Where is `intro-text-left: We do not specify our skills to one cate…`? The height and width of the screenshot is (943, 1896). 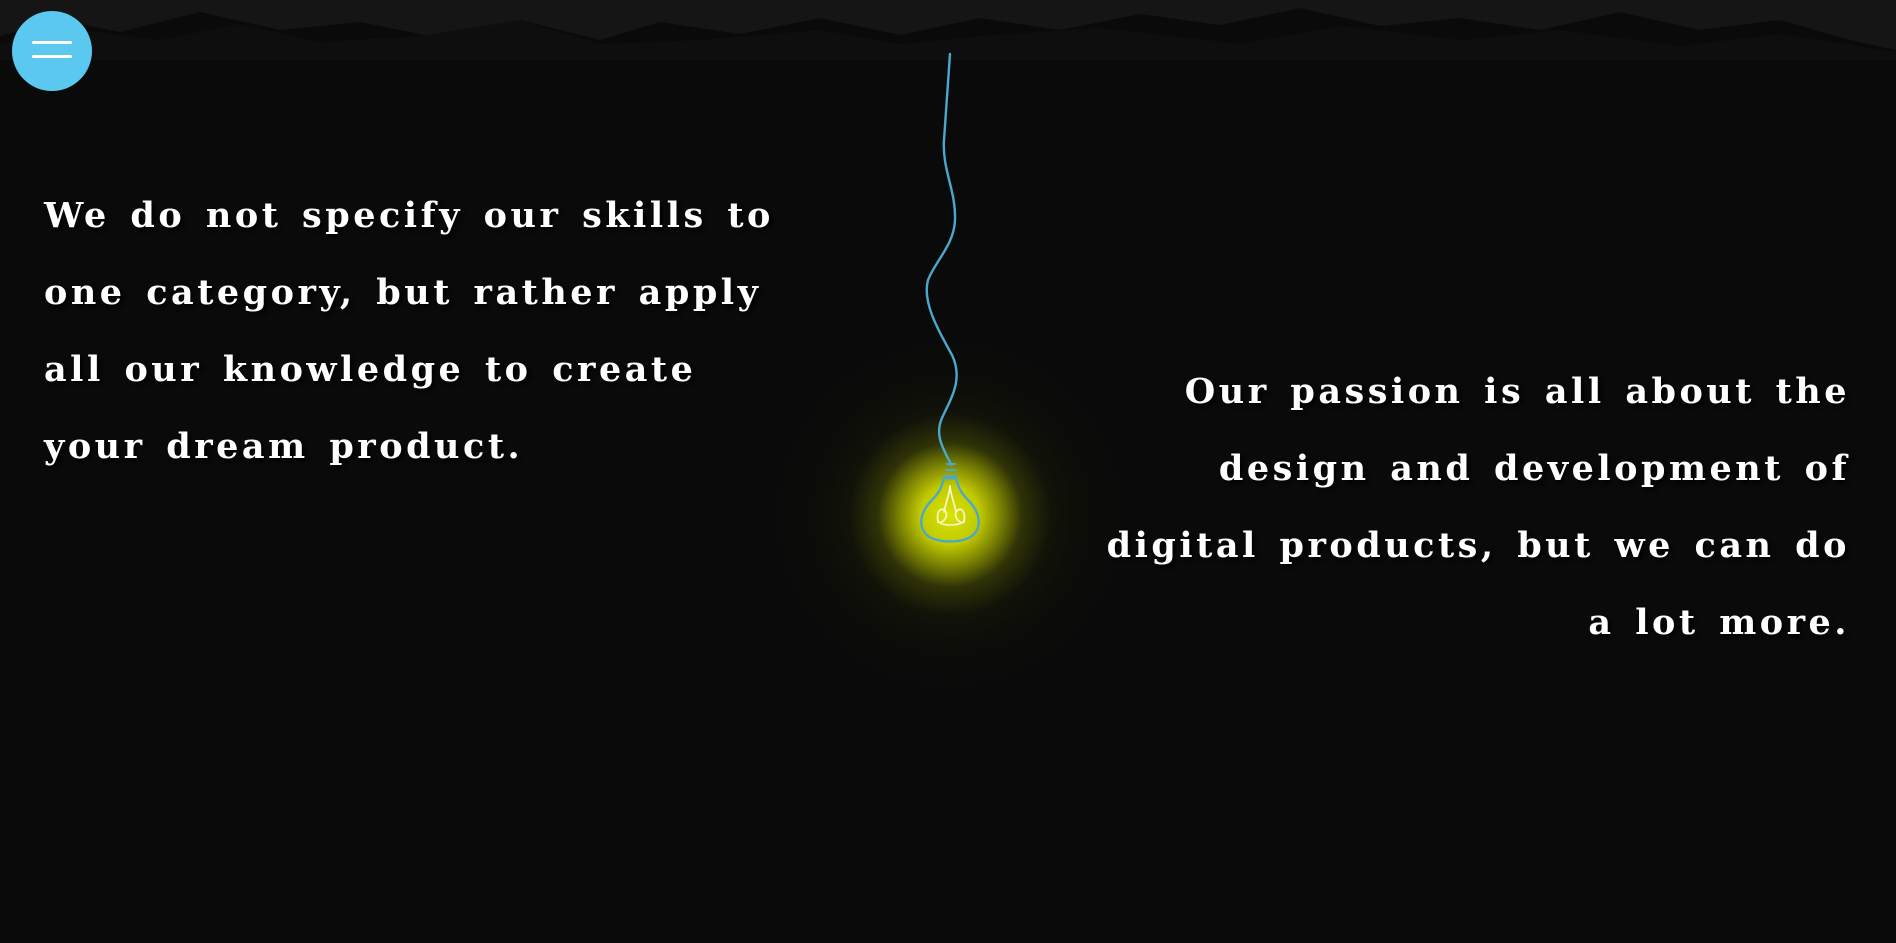
intro-text-left: We do not specify our skills to one cate… is located at coordinates (409, 331).